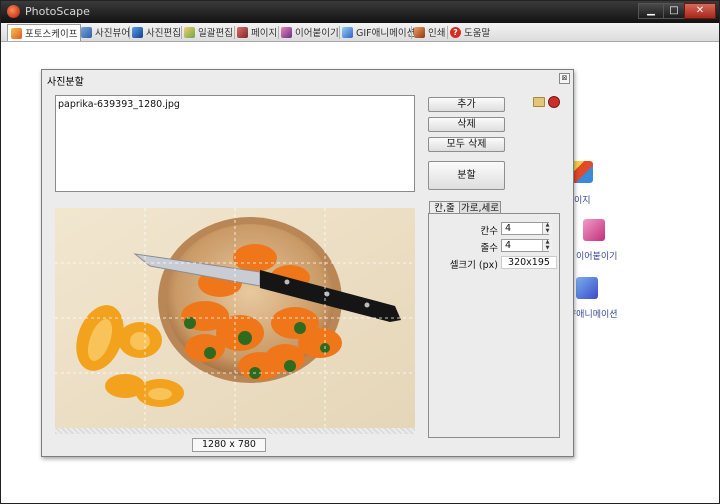 The image size is (720, 504). Describe the element at coordinates (539, 102) in the screenshot. I see `folder-icon` at that location.